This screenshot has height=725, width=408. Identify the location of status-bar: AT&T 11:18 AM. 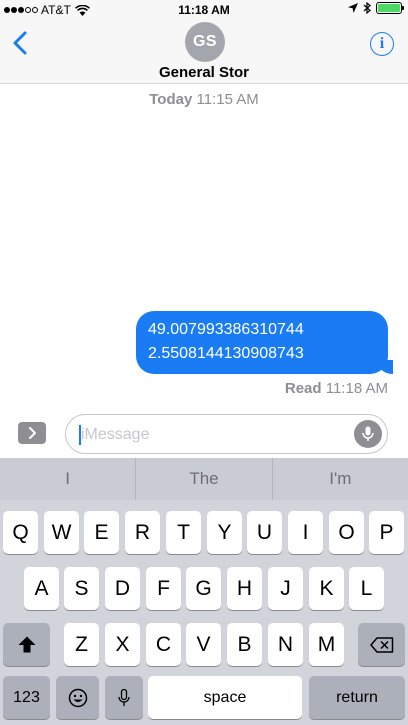
(204, 10).